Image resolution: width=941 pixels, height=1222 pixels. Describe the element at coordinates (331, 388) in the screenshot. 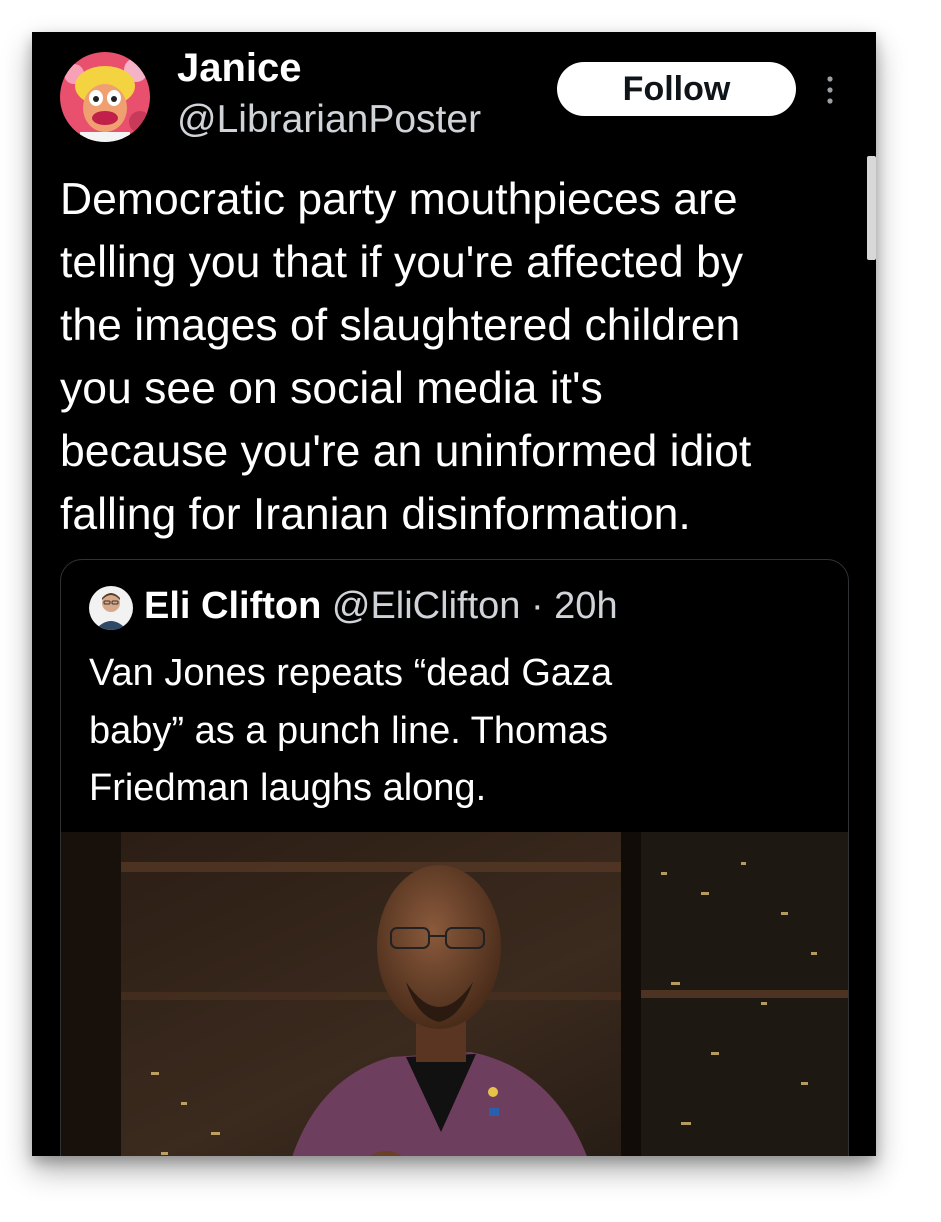

I see `post-text-line: you see on social media it's` at that location.